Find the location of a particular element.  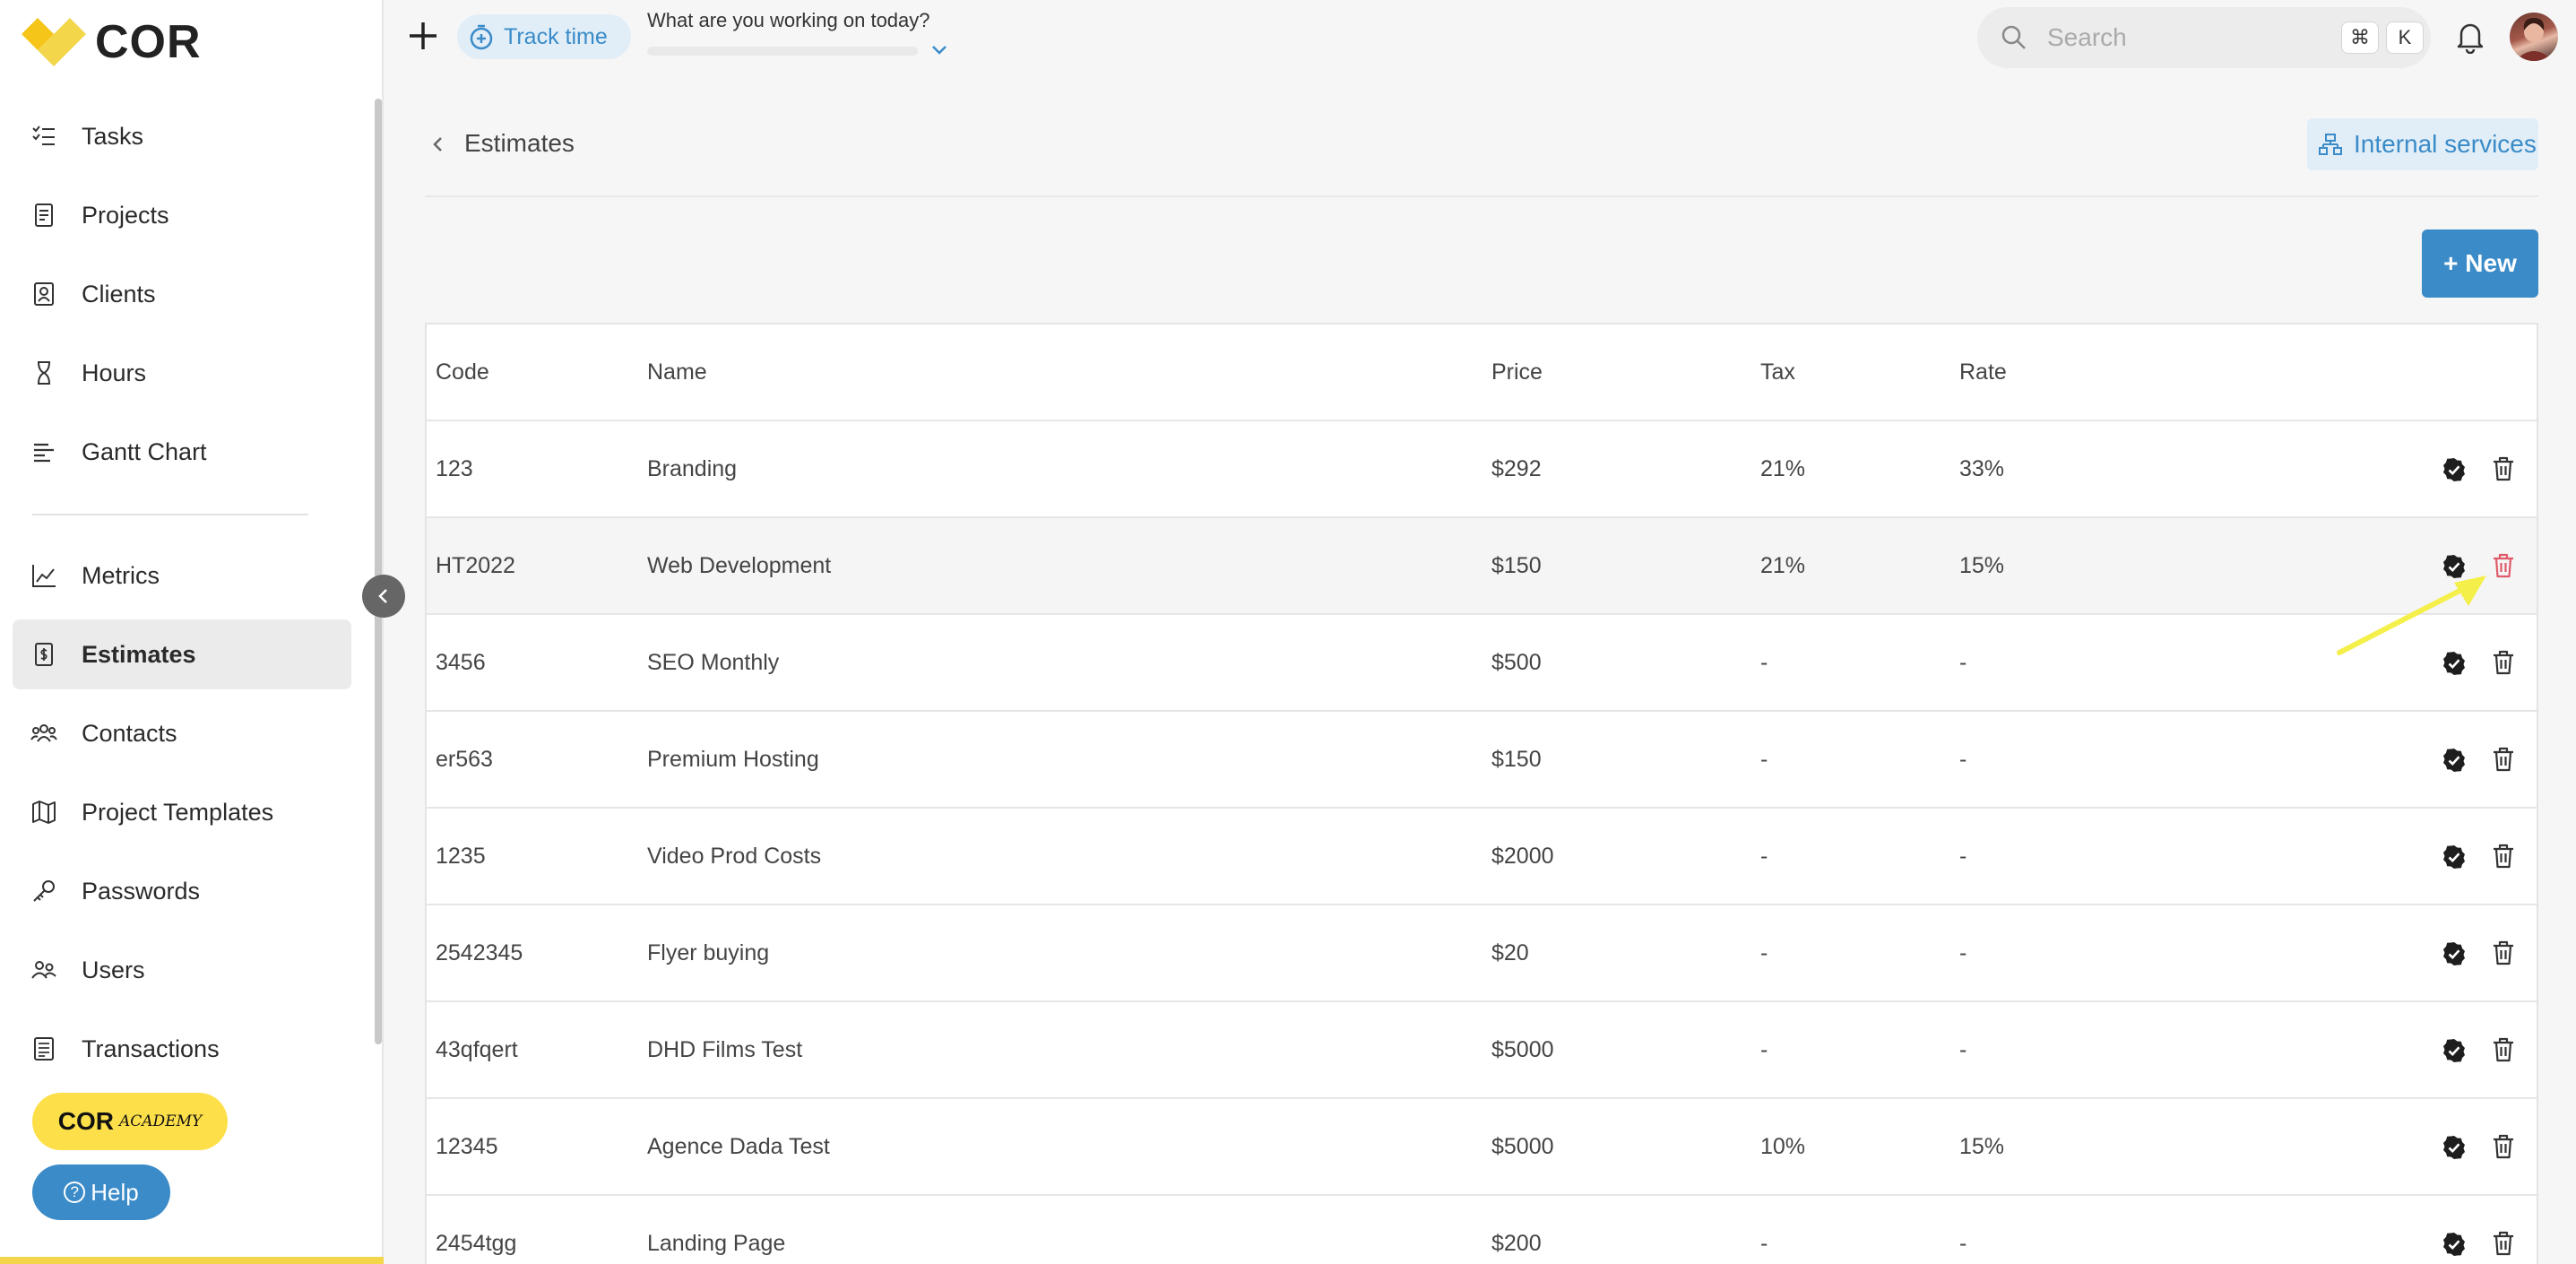

sidebar-item-hours: Hours is located at coordinates (182, 373).